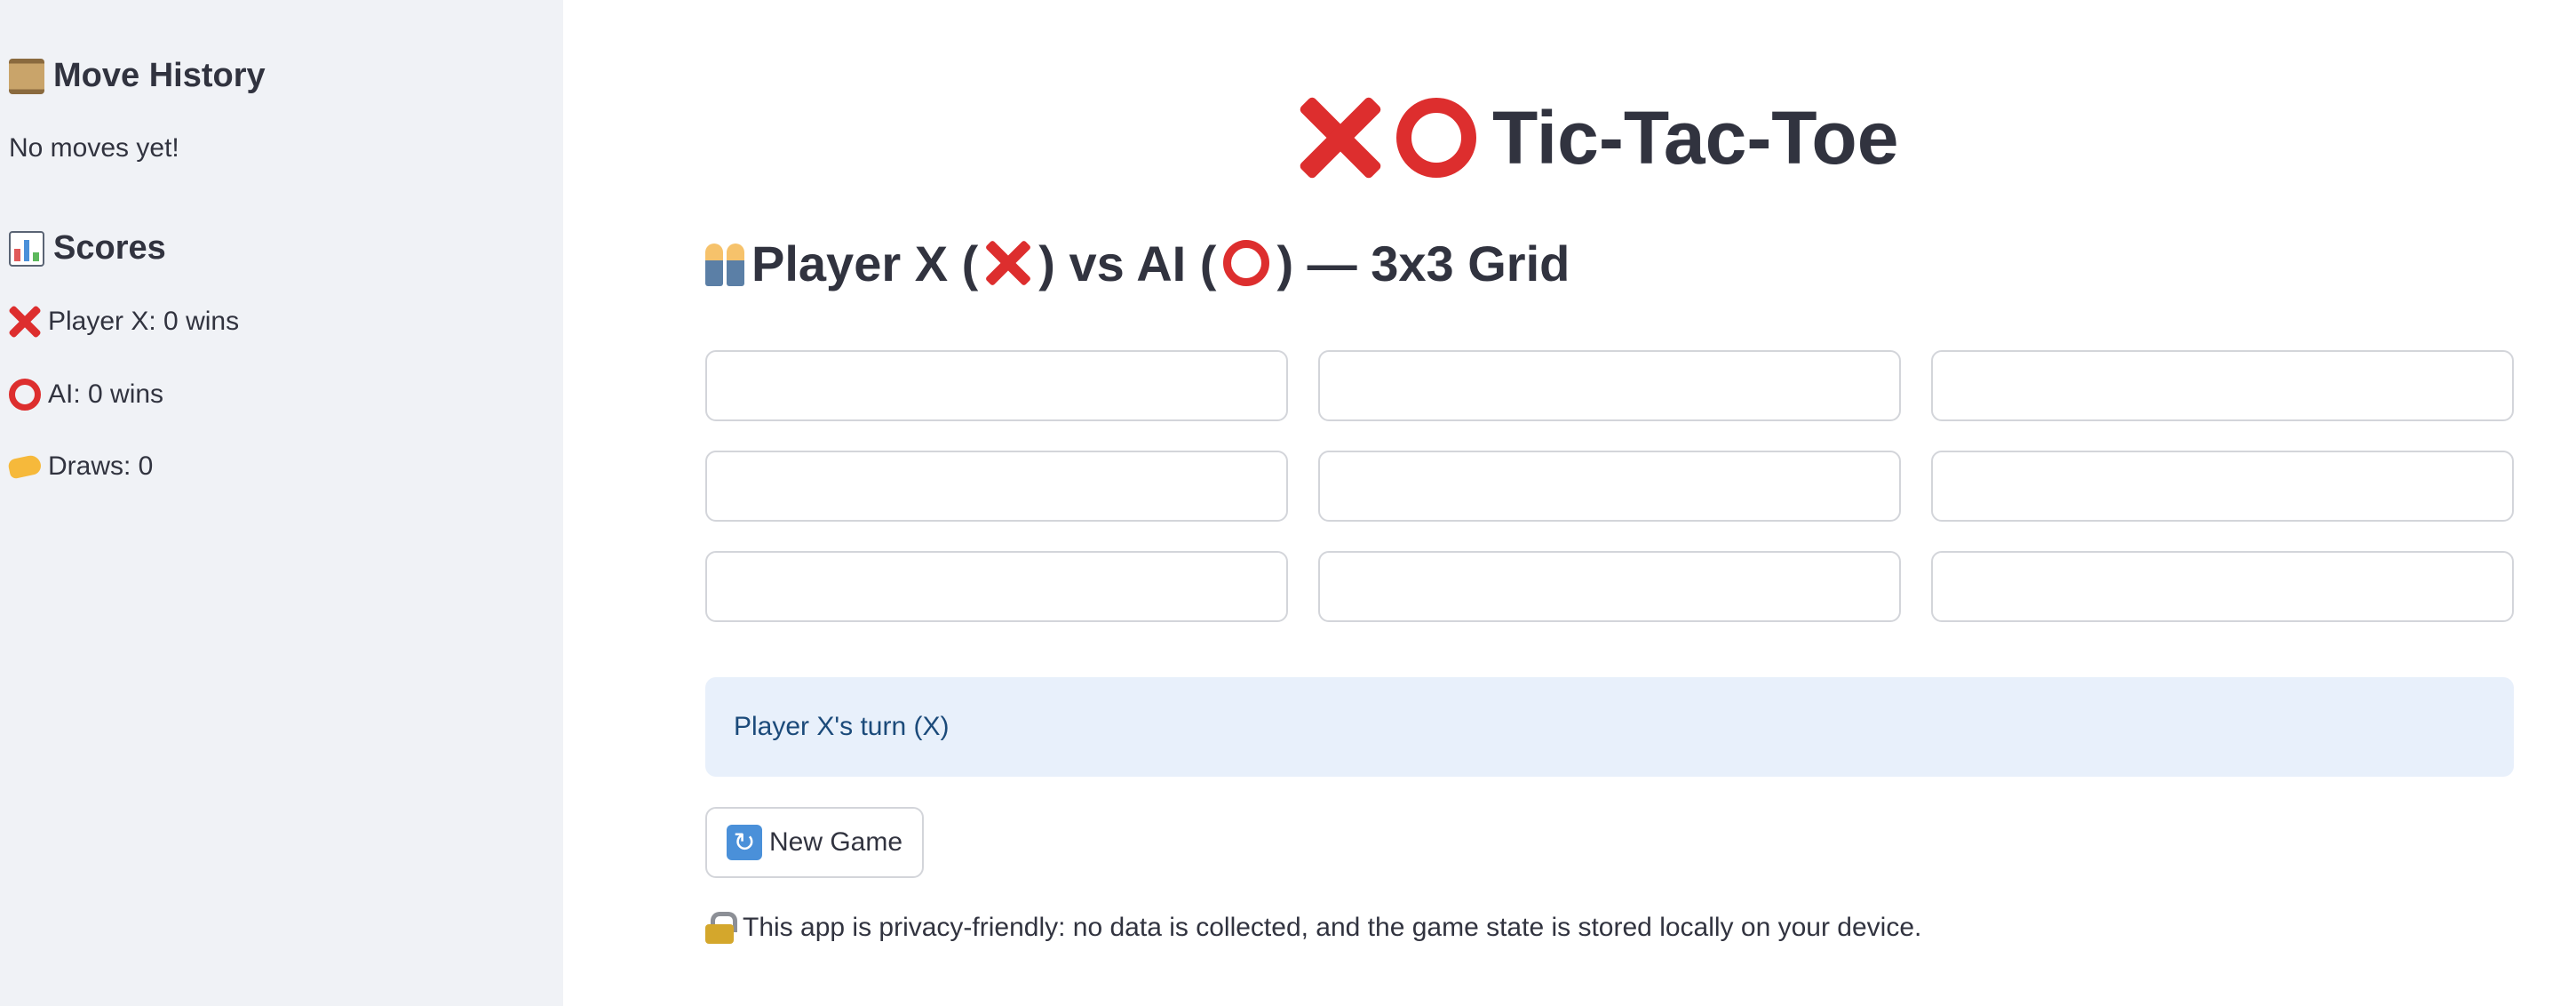  Describe the element at coordinates (1695, 137) in the screenshot. I see `page-title-text: Tic-Tac-Toe` at that location.